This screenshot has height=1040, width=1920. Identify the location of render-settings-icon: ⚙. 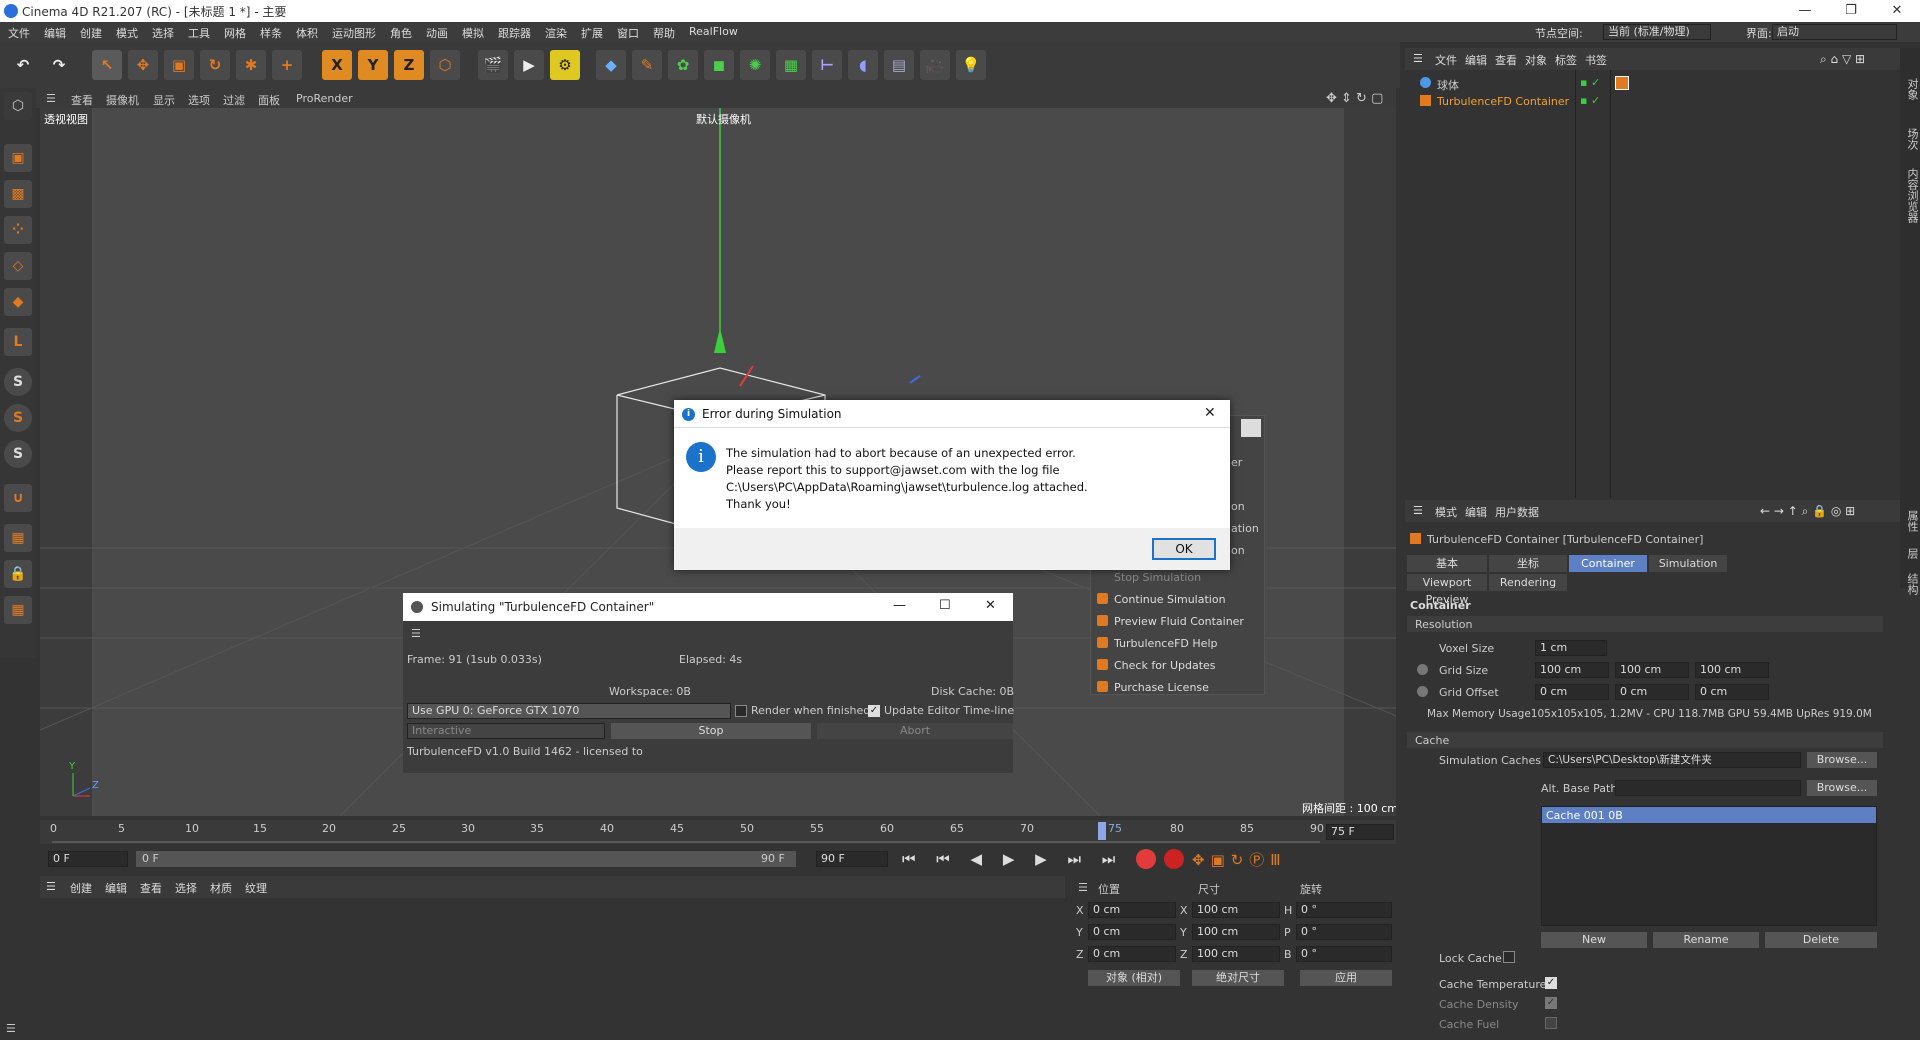
(565, 65).